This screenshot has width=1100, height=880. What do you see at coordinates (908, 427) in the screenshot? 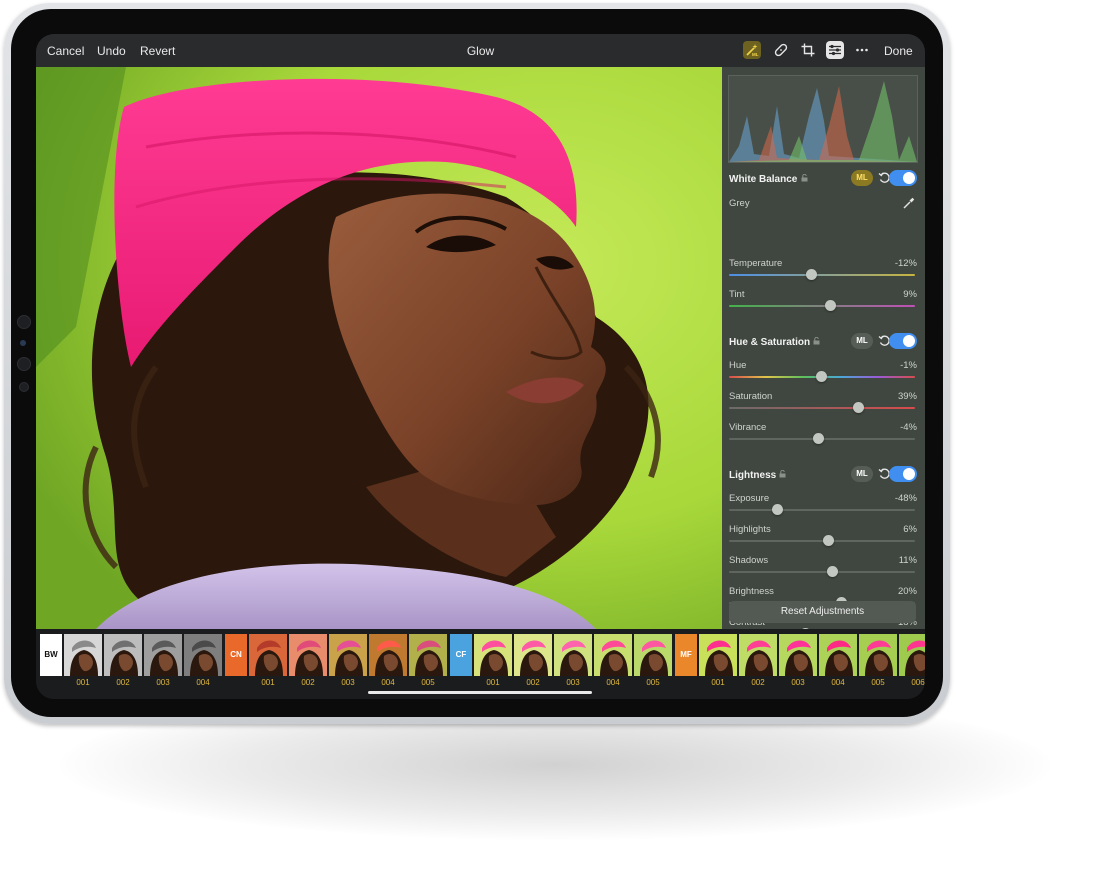
I see `vibrance-value: -4%` at bounding box center [908, 427].